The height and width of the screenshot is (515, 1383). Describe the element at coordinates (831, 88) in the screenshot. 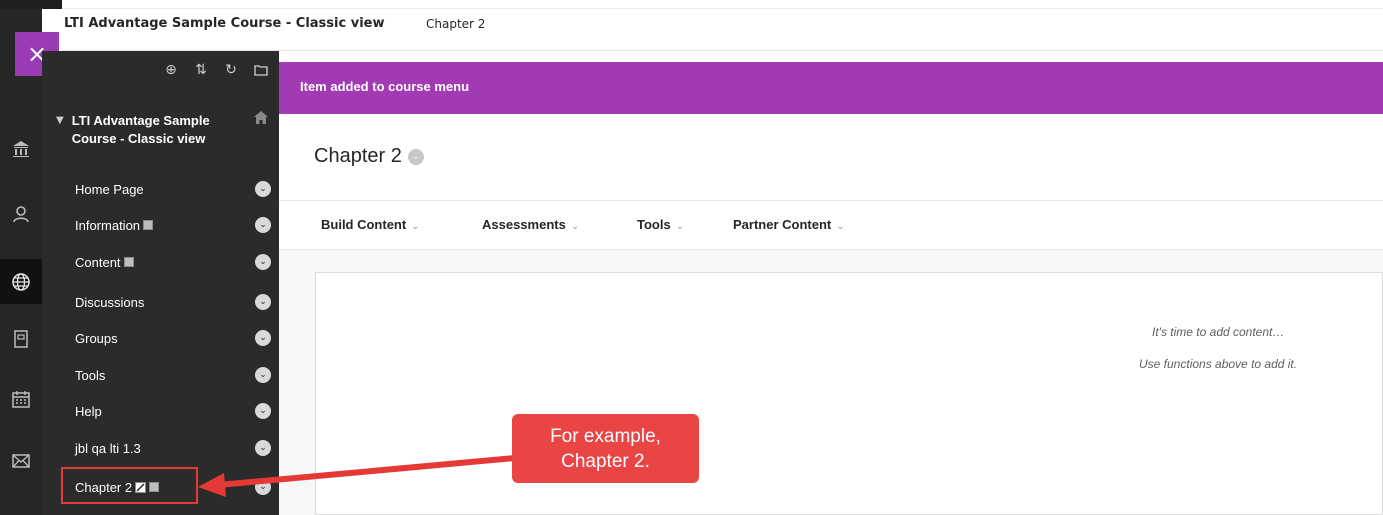

I see `success-banner: Item added to course menu` at that location.